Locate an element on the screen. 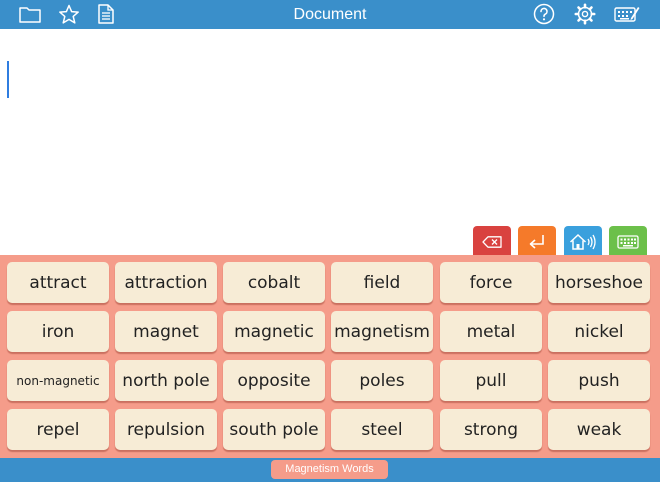 The width and height of the screenshot is (660, 482). word-set-tab: Magnetism Words is located at coordinates (329, 469).